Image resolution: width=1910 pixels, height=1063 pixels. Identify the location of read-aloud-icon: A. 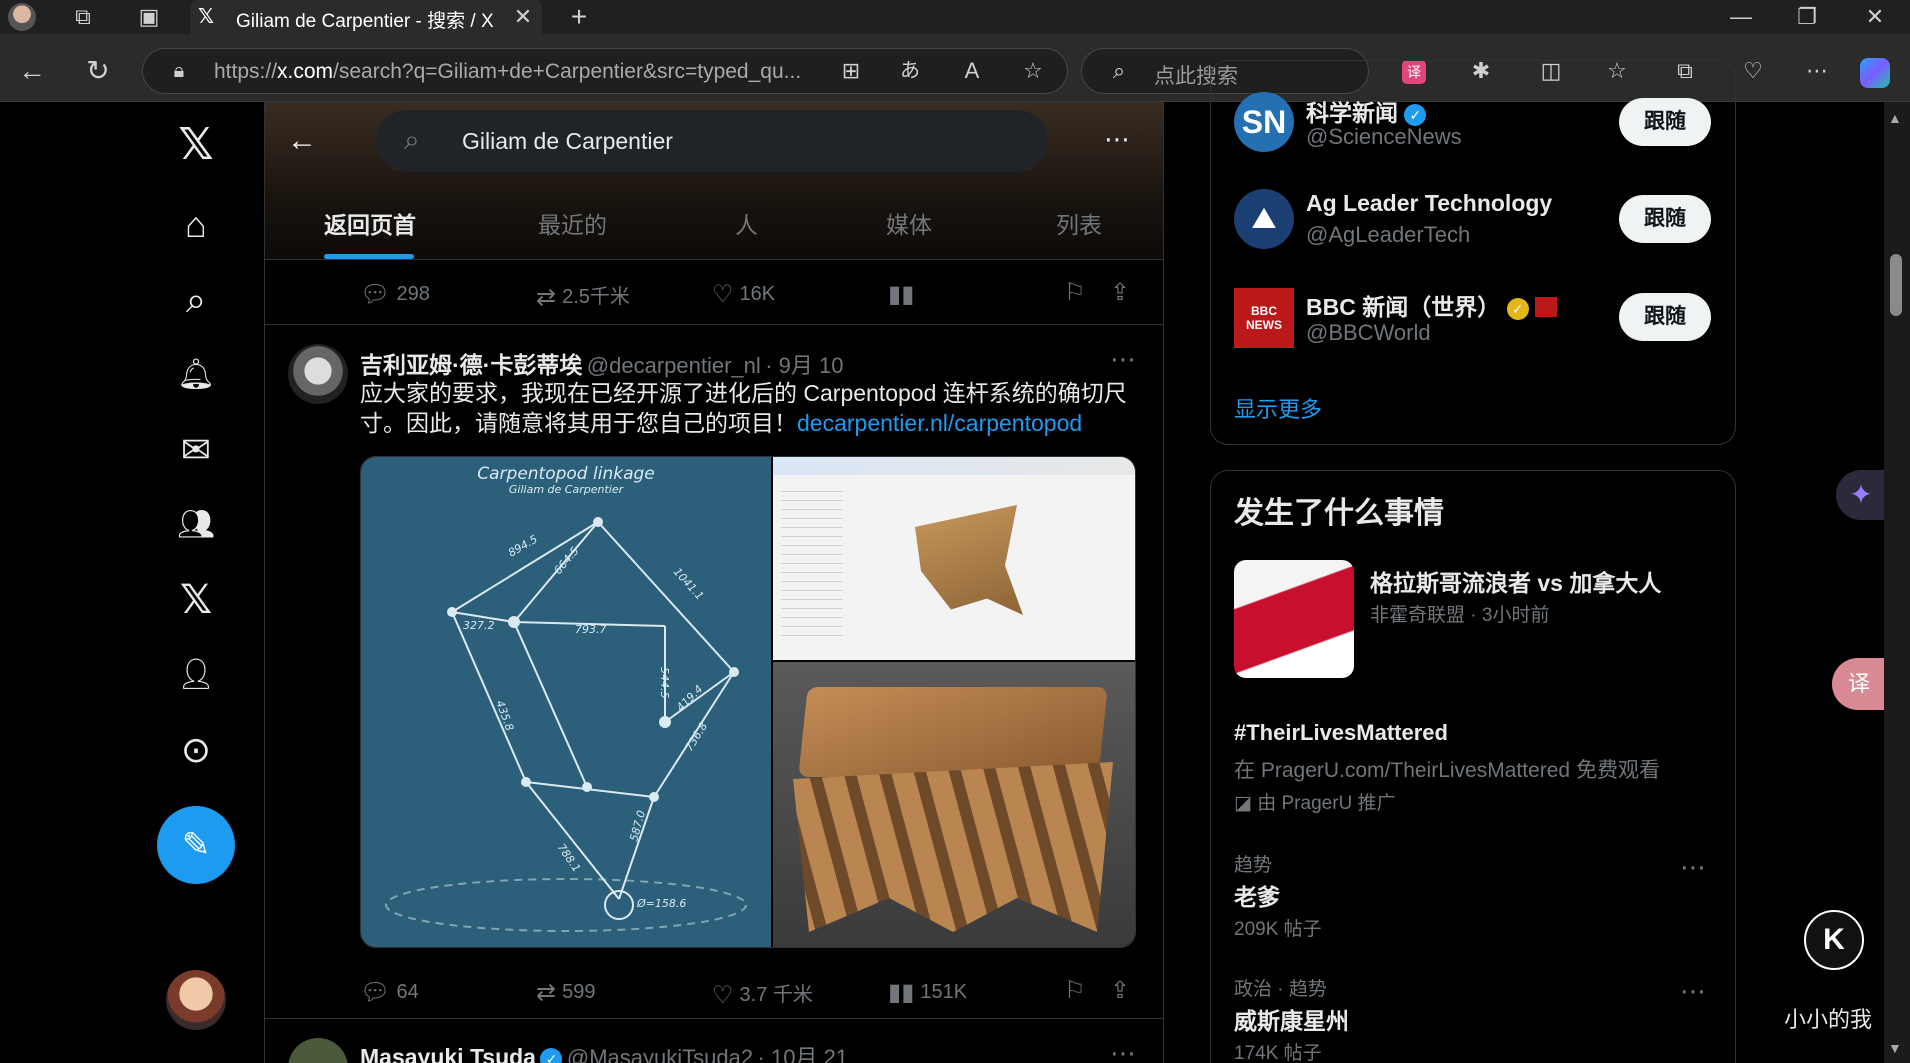
(972, 71).